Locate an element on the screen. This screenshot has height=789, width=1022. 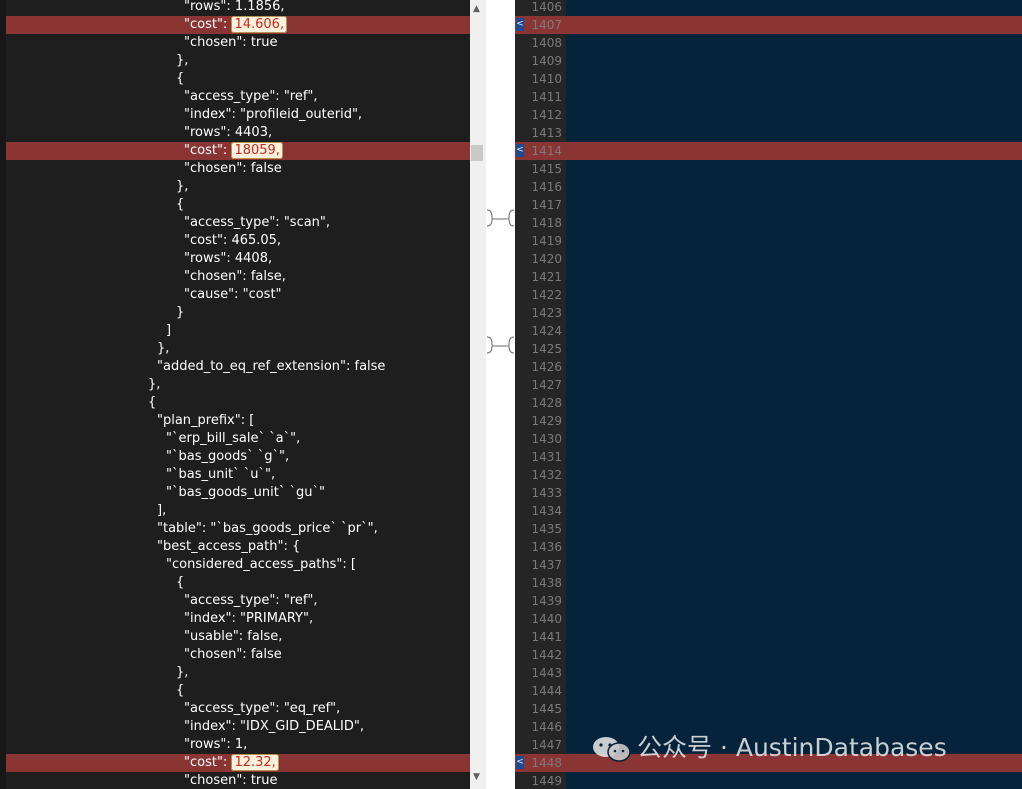
gutter-row: 1429 is located at coordinates (540, 421).